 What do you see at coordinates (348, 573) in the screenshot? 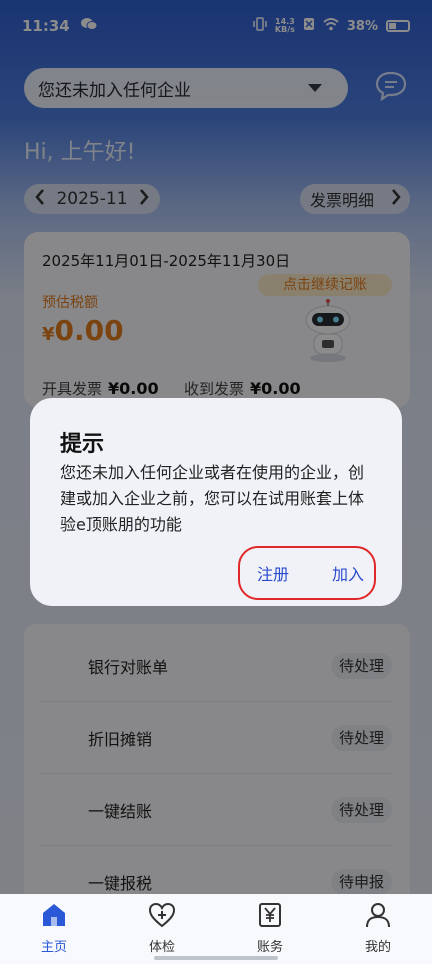
I see `join-button: 加入` at bounding box center [348, 573].